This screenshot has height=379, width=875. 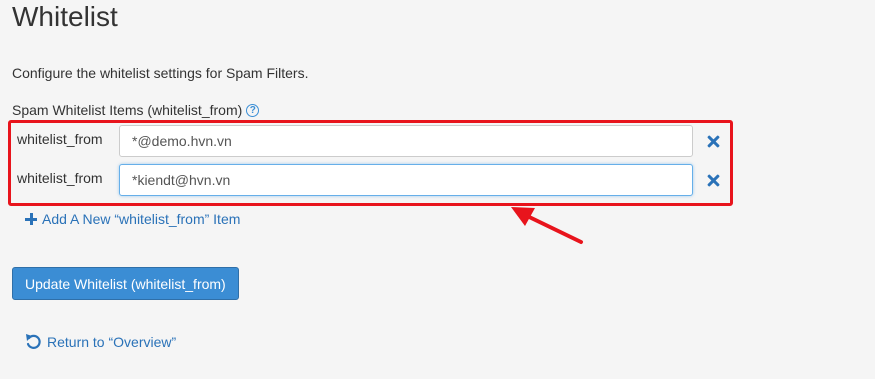 I want to click on undo-icon, so click(x=33, y=341).